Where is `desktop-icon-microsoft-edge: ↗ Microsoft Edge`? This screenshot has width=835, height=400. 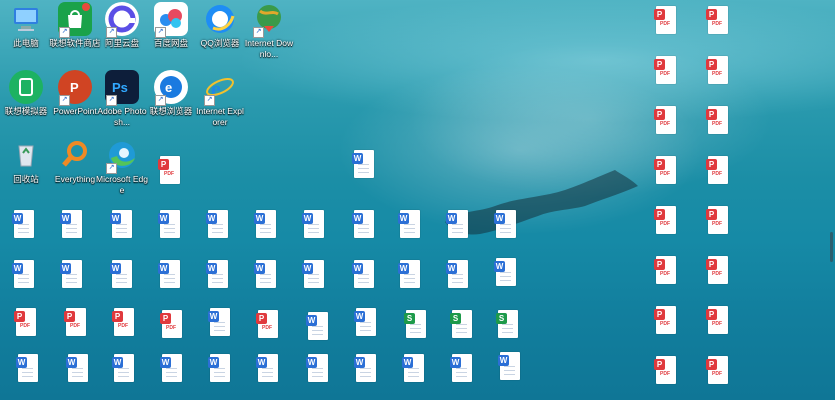
desktop-icon-microsoft-edge: ↗ Microsoft Edge is located at coordinates (122, 167).